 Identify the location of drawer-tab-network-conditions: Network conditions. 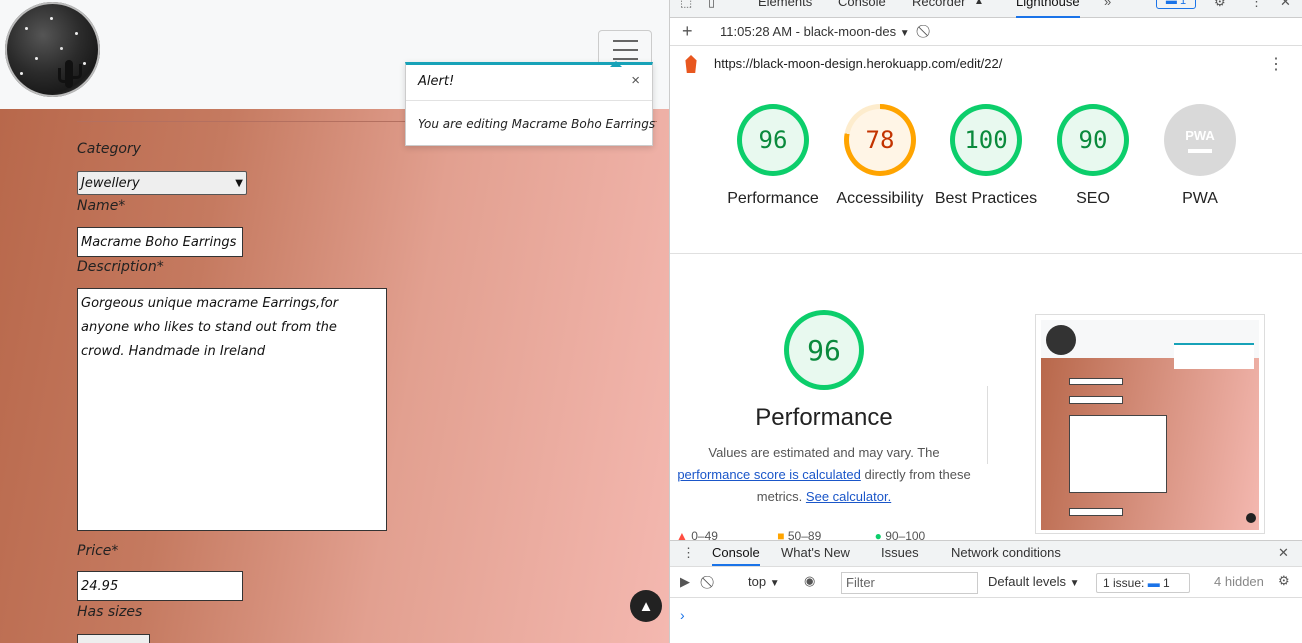
(1006, 552).